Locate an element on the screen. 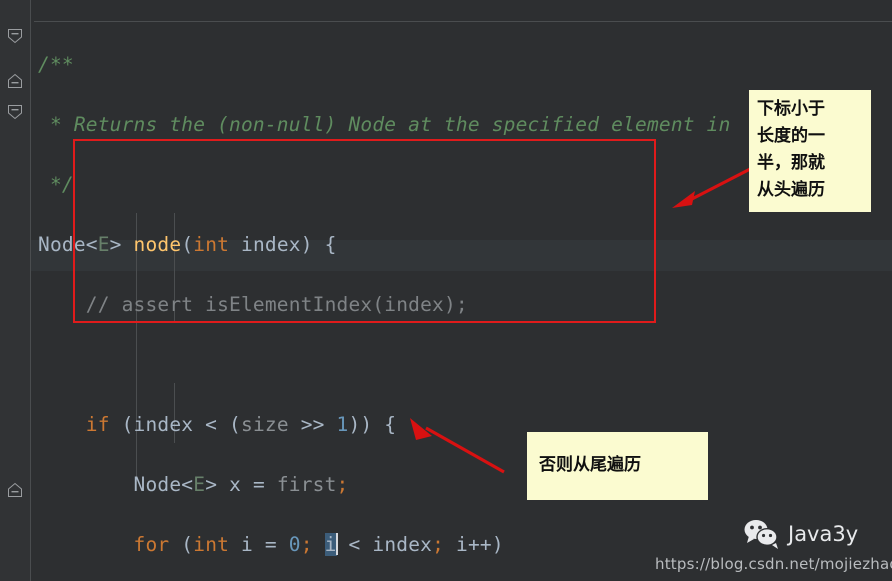  code-line: /** is located at coordinates (465, 65).